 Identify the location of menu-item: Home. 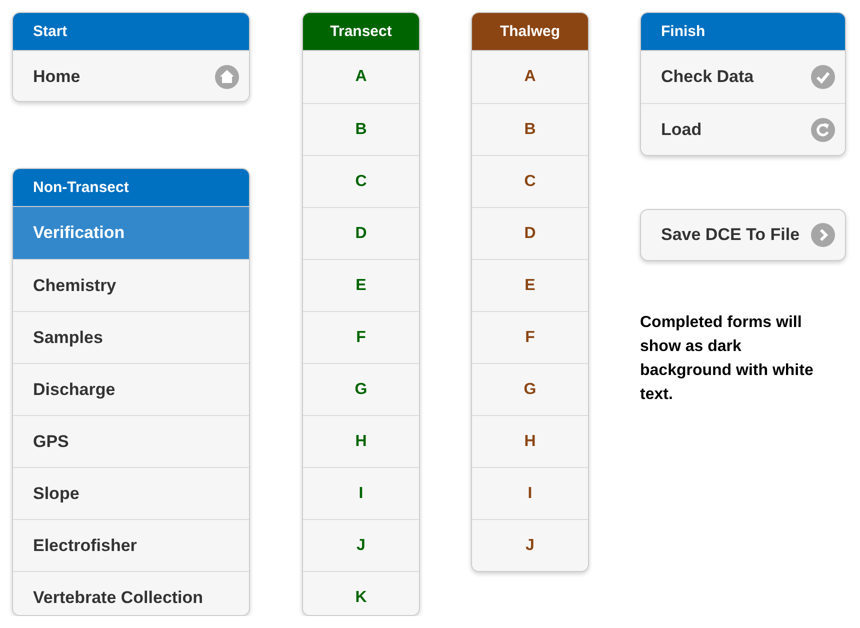
(131, 76).